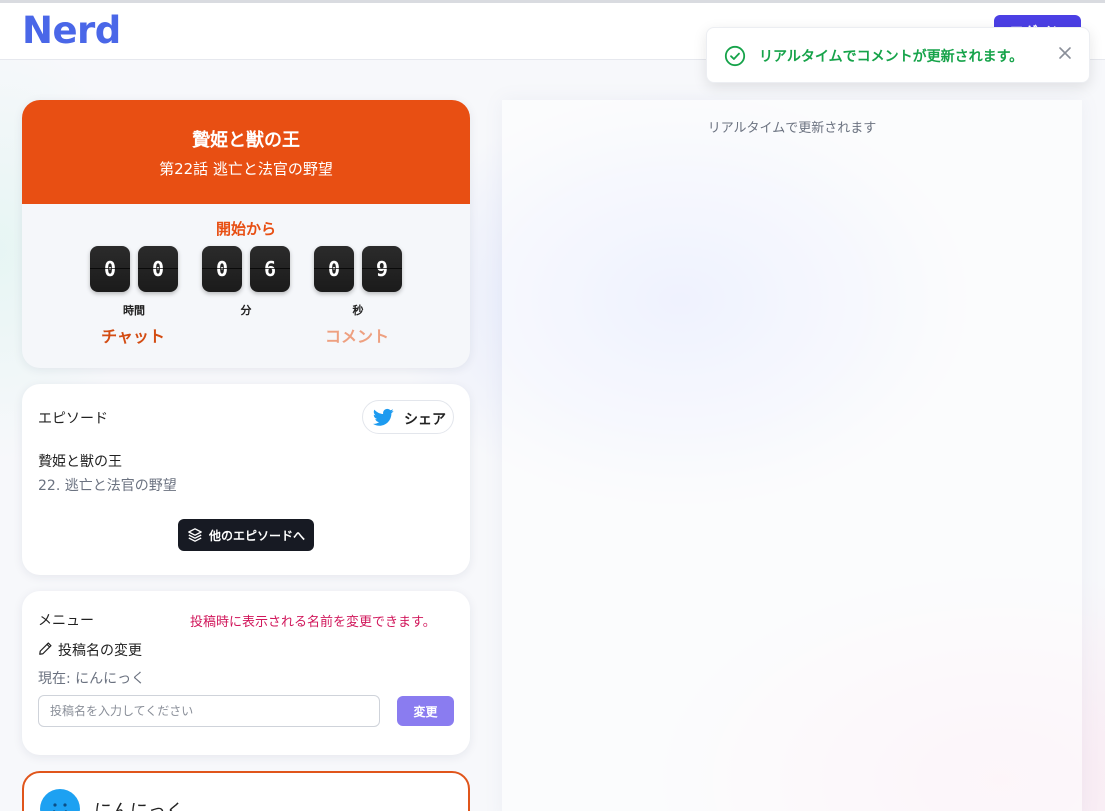  Describe the element at coordinates (382, 269) in the screenshot. I see `timer-digit-seconds-ones: 9` at that location.